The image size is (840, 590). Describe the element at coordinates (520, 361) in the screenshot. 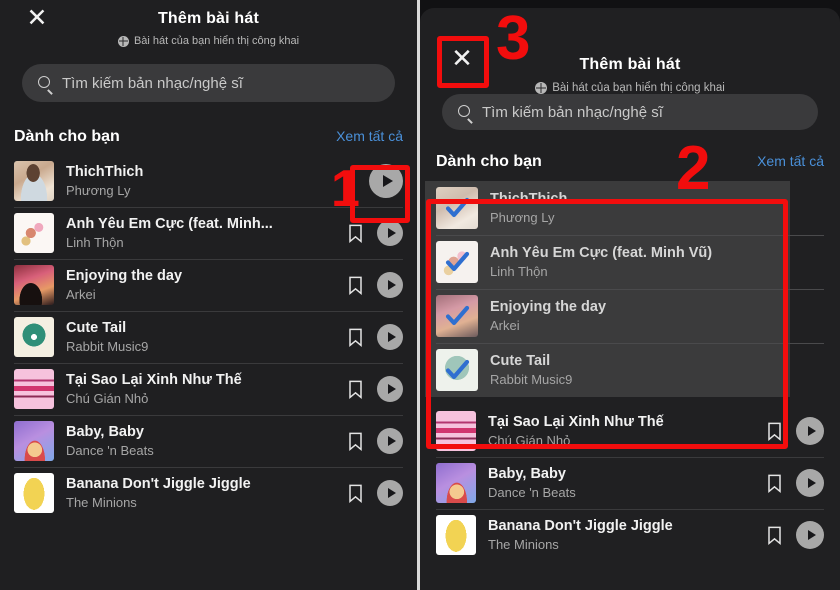

I see `song-title: Cute Tail` at that location.